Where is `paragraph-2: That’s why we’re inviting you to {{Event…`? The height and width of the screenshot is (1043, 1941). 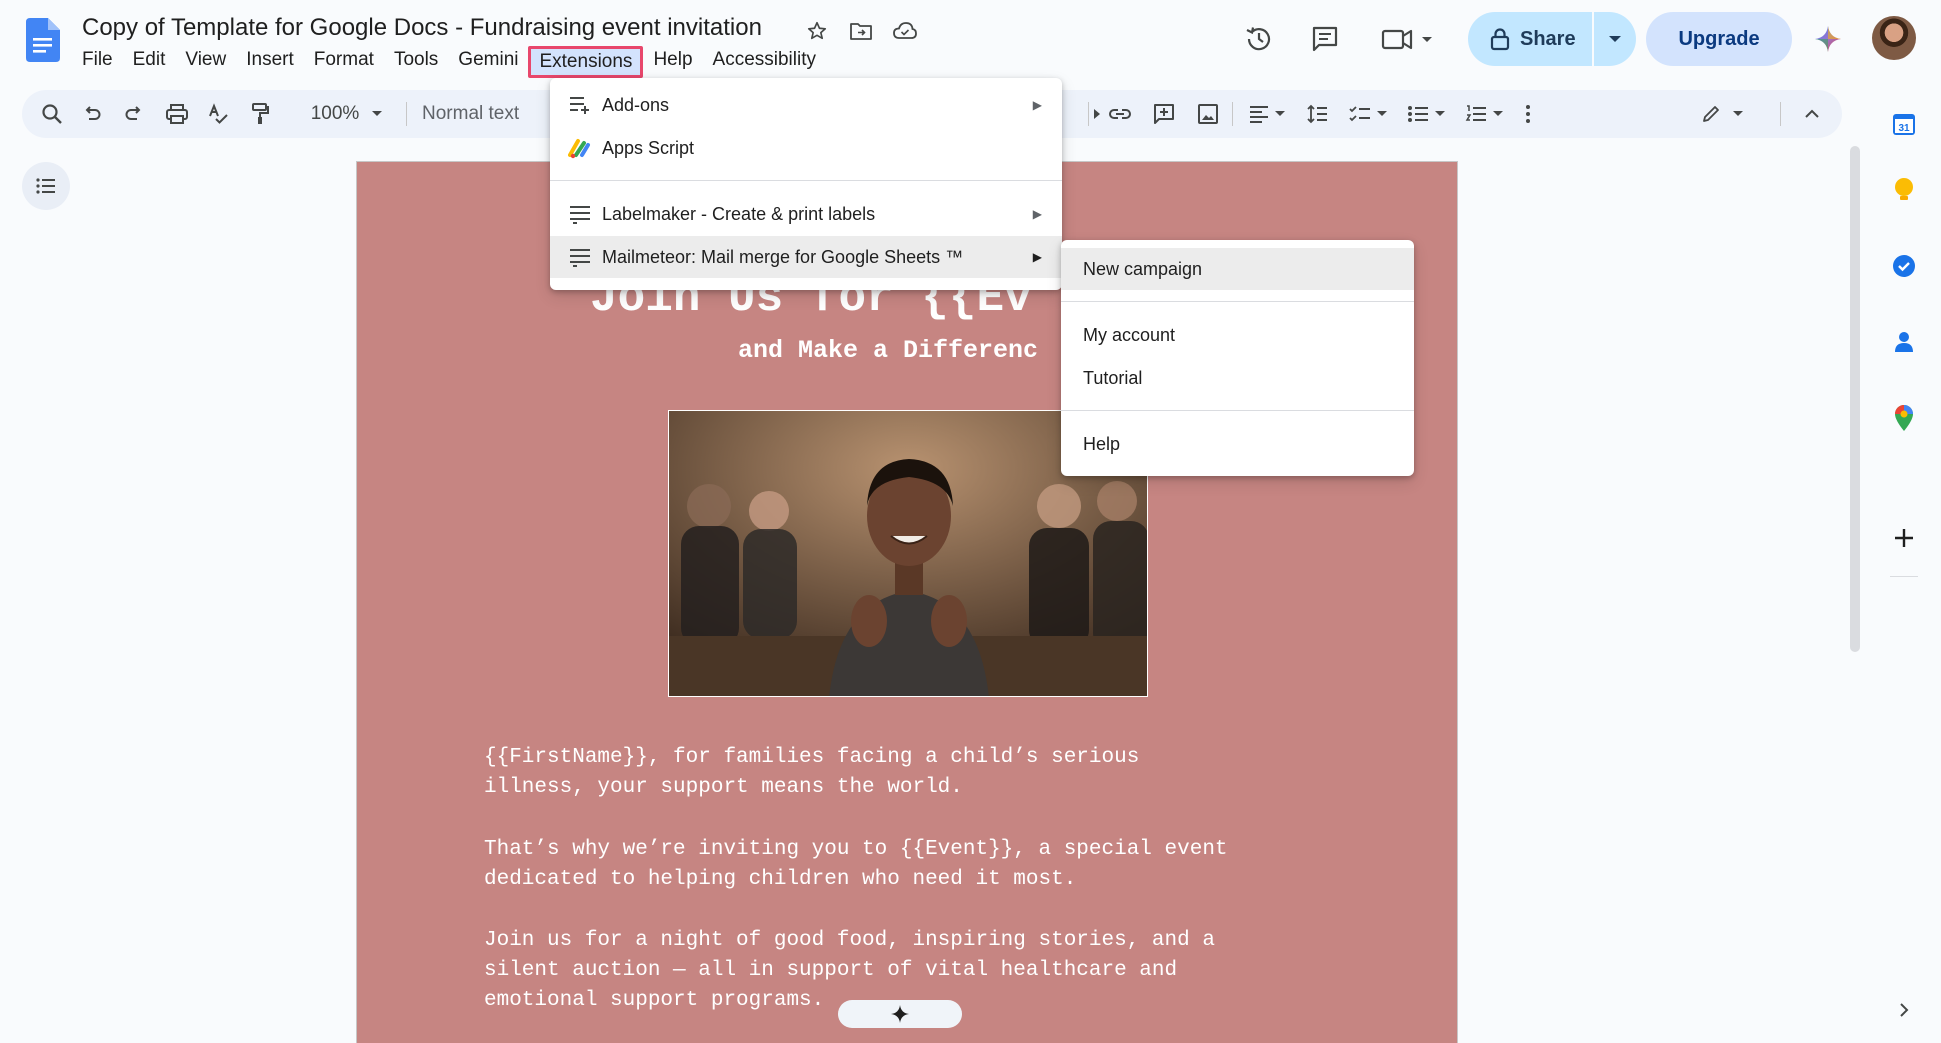
paragraph-2: That’s why we’re inviting you to {{Event… is located at coordinates (856, 864).